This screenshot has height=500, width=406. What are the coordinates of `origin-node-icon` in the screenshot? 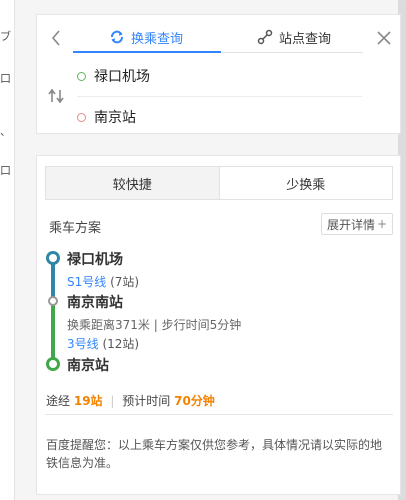 It's located at (53, 258).